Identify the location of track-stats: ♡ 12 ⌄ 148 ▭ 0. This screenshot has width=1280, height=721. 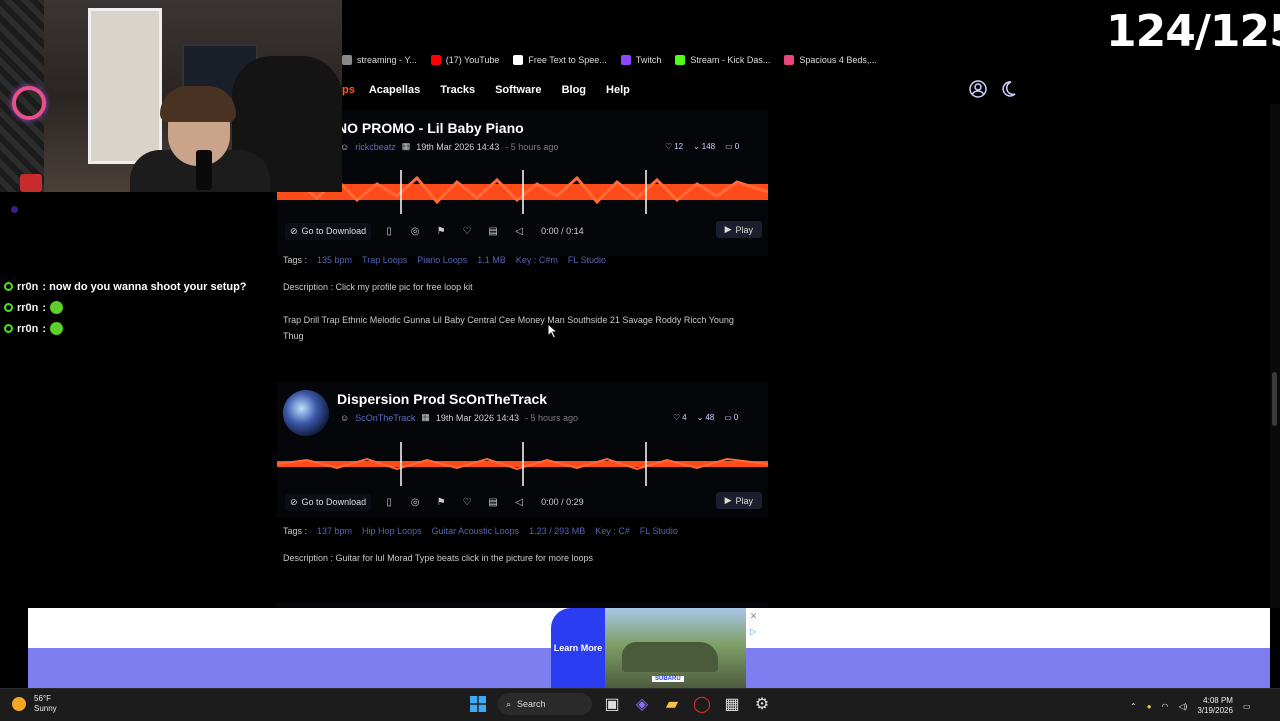
(702, 146).